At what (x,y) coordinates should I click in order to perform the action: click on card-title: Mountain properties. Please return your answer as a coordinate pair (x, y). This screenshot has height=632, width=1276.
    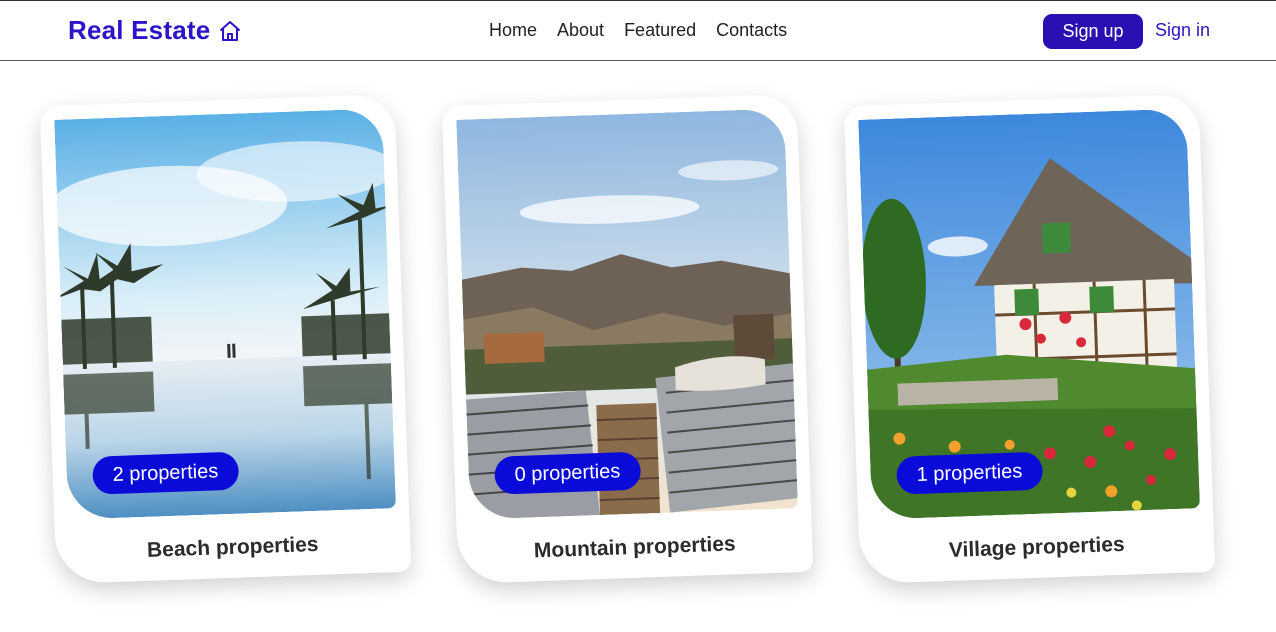
    Looking at the image, I should click on (635, 547).